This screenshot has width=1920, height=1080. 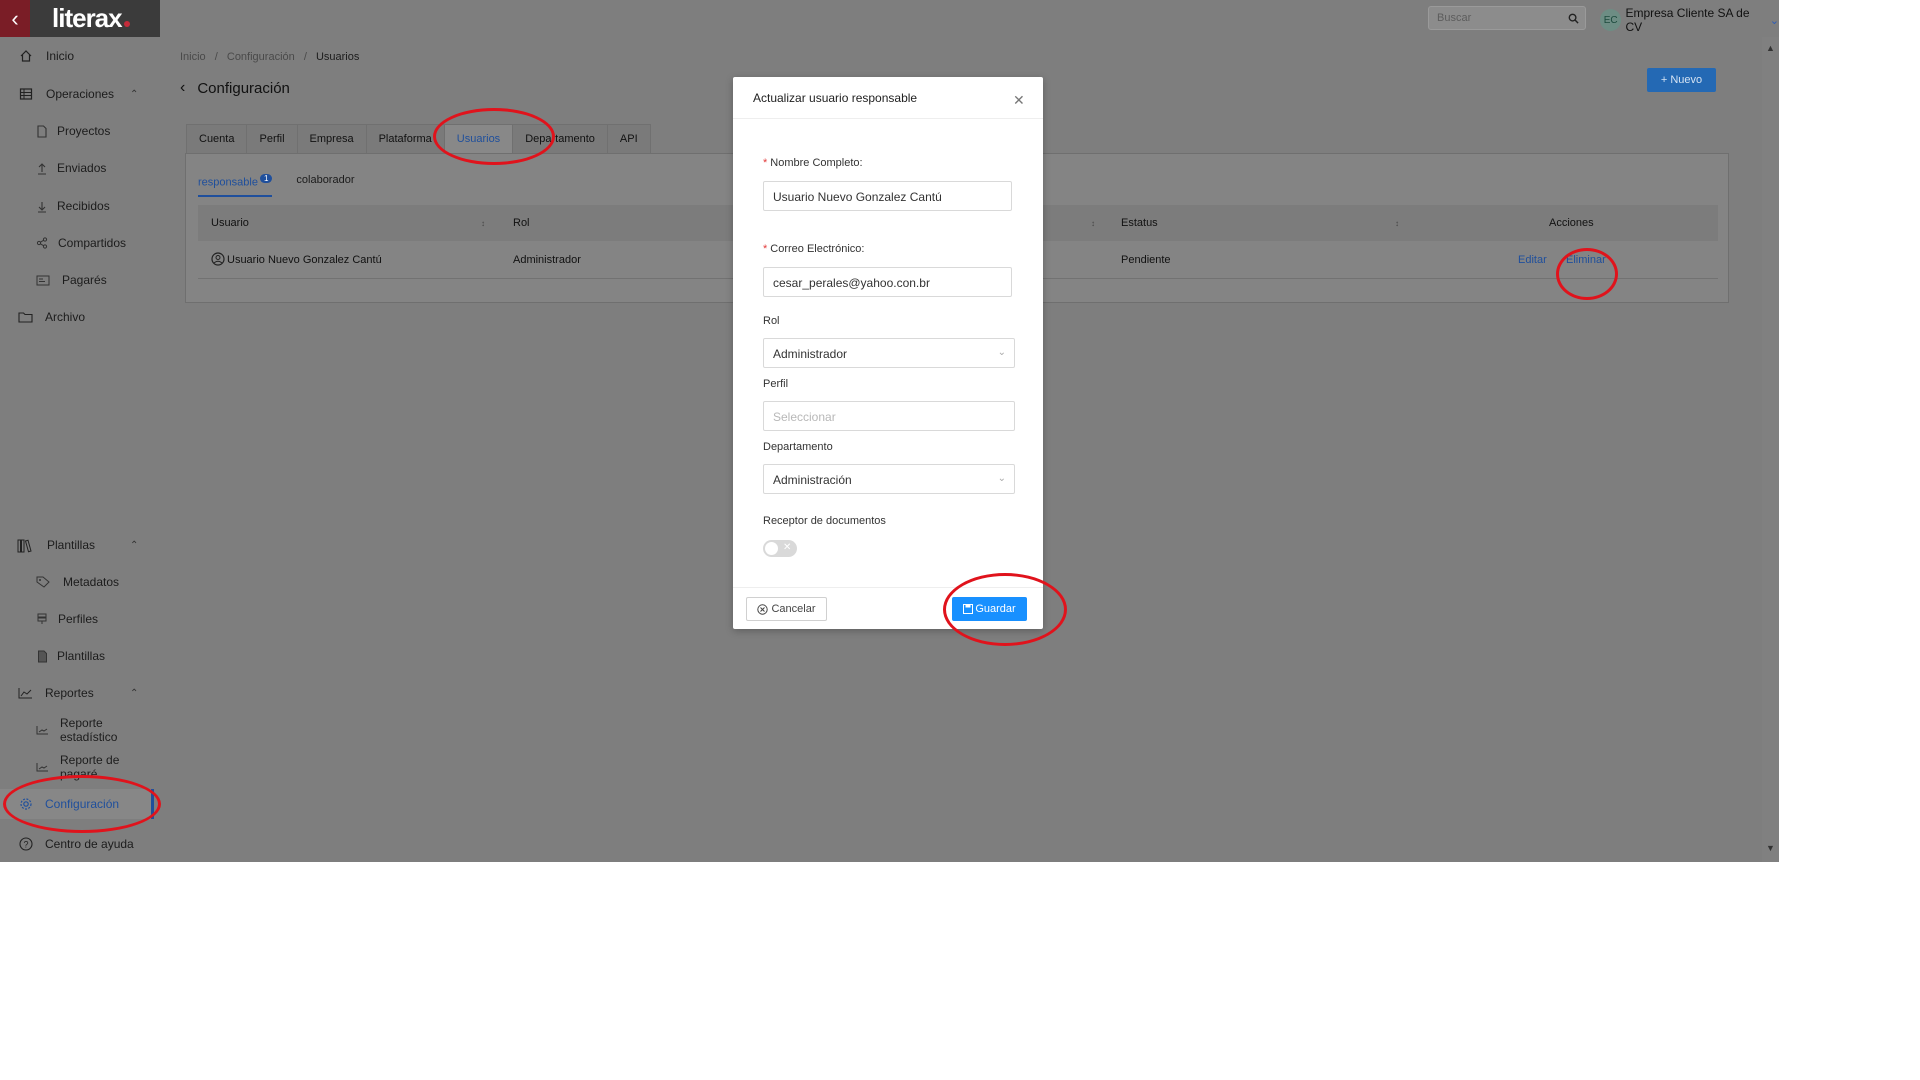 What do you see at coordinates (989, 609) in the screenshot?
I see `save-button: Guardar` at bounding box center [989, 609].